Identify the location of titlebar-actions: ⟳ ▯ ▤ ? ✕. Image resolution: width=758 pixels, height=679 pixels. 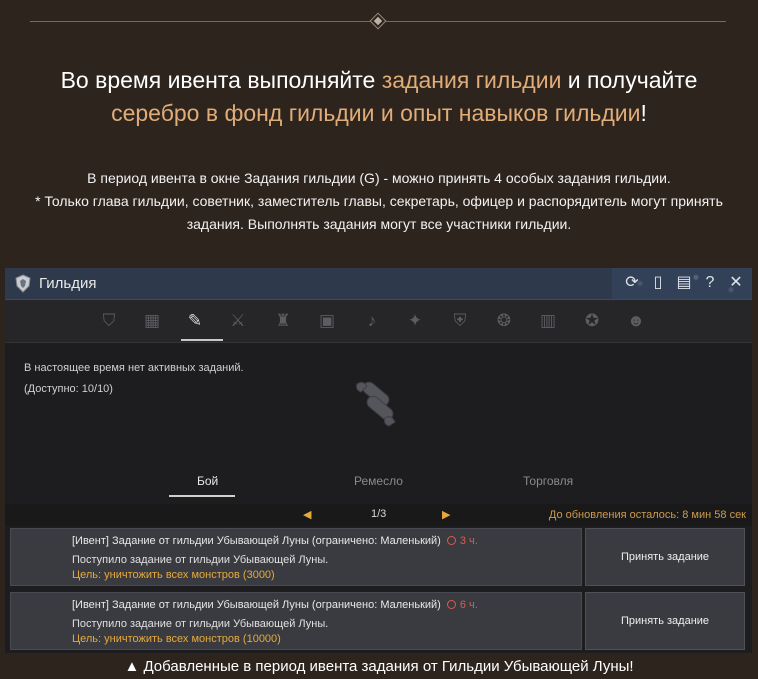
(684, 283).